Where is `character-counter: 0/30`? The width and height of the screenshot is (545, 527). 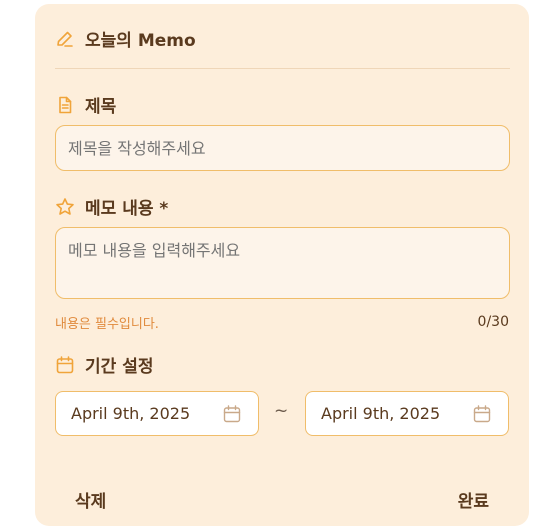
character-counter: 0/30 is located at coordinates (493, 322).